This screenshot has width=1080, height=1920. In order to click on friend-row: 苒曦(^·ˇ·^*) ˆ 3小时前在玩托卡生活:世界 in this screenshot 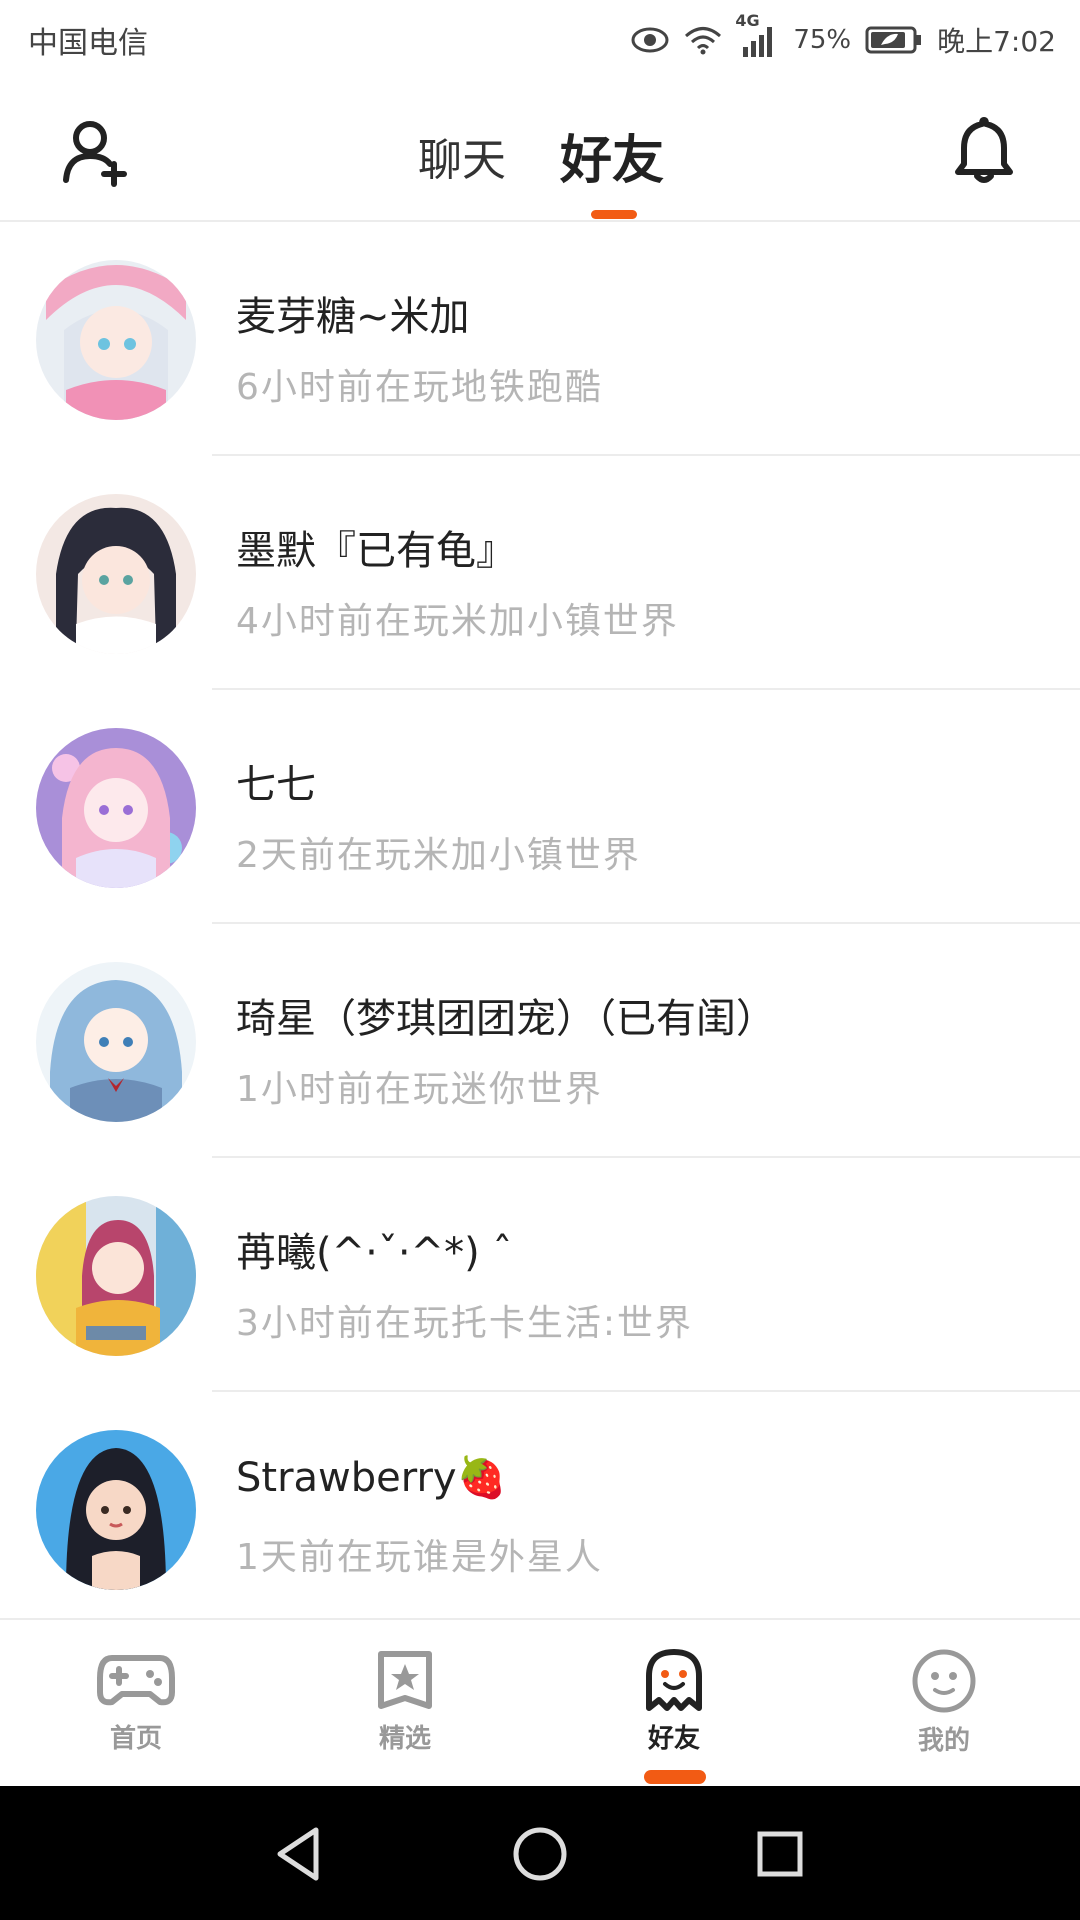, I will do `click(540, 1275)`.